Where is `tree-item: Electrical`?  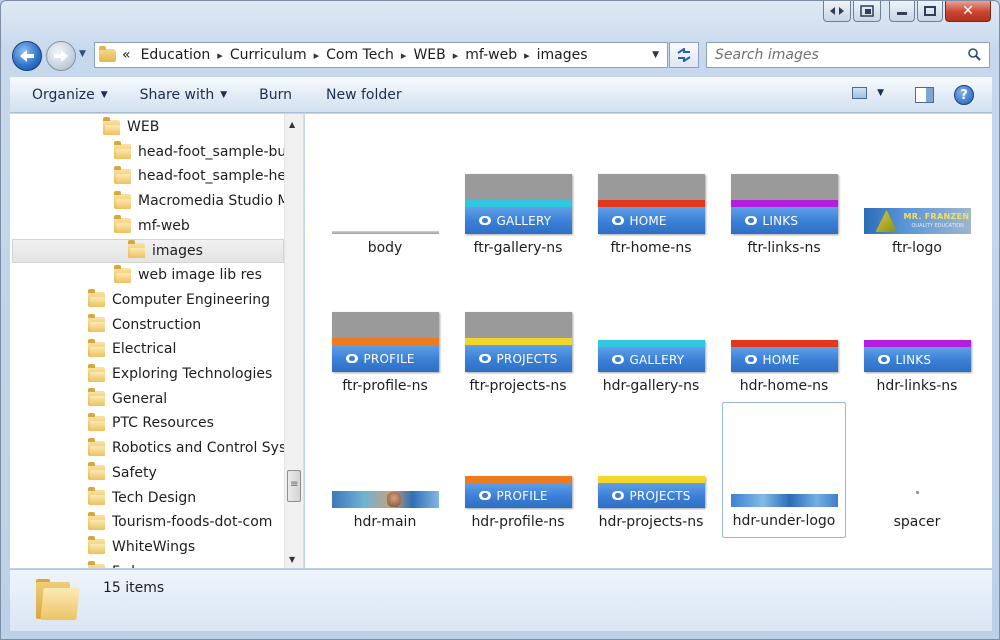 tree-item: Electrical is located at coordinates (132, 349).